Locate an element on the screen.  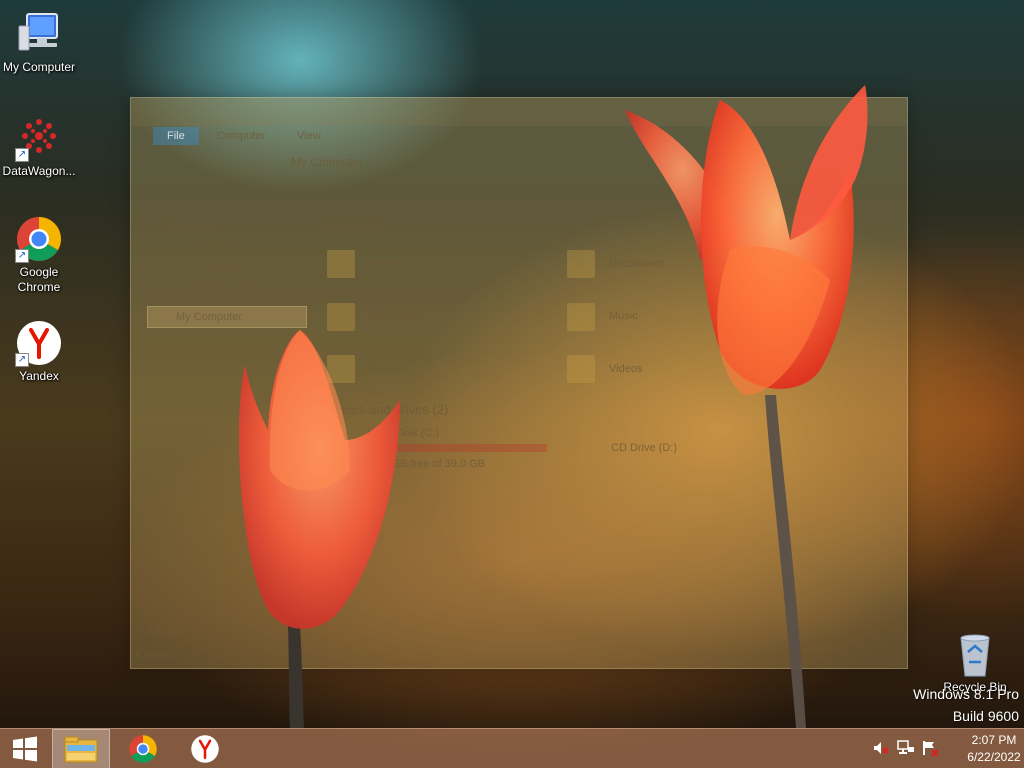
action-center-icon is located at coordinates (931, 748).